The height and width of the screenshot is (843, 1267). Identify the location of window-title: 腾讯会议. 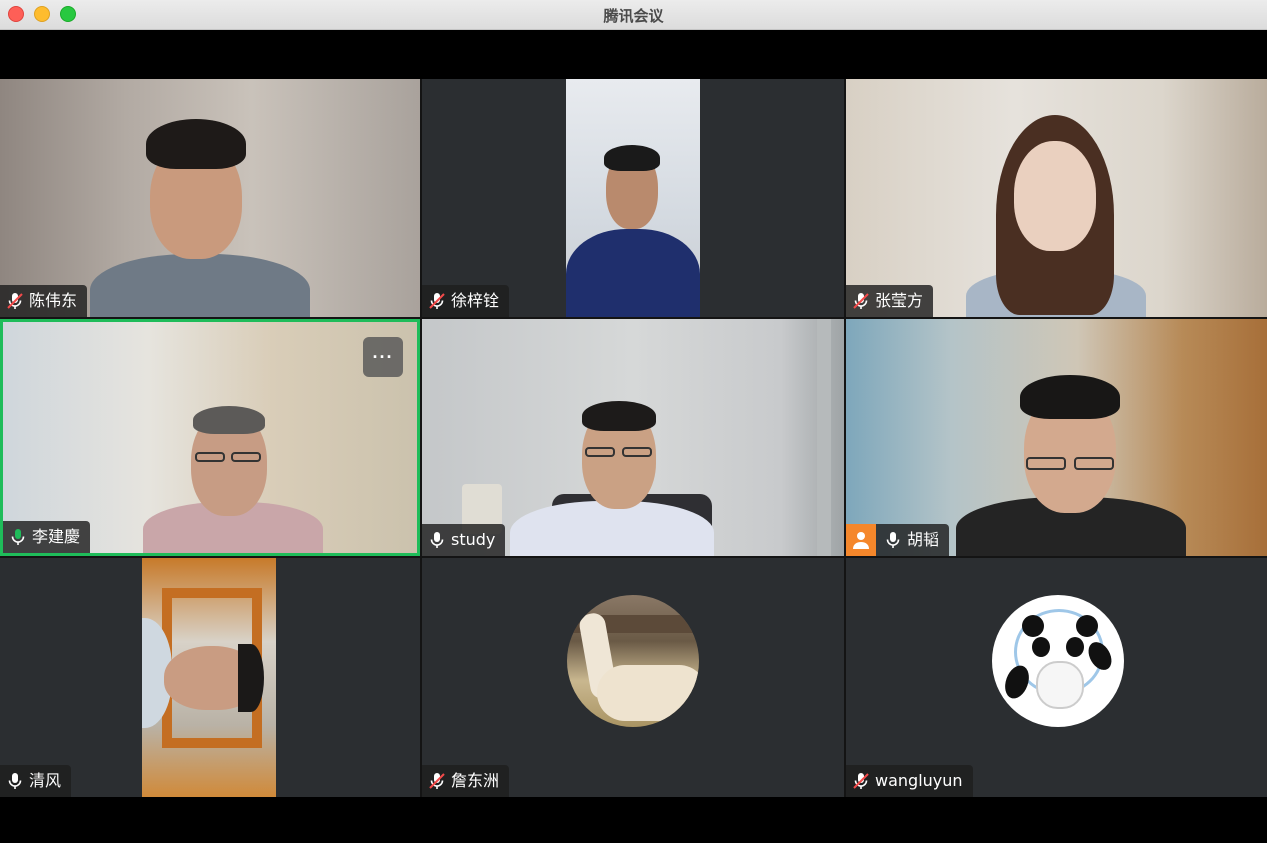
(633, 16).